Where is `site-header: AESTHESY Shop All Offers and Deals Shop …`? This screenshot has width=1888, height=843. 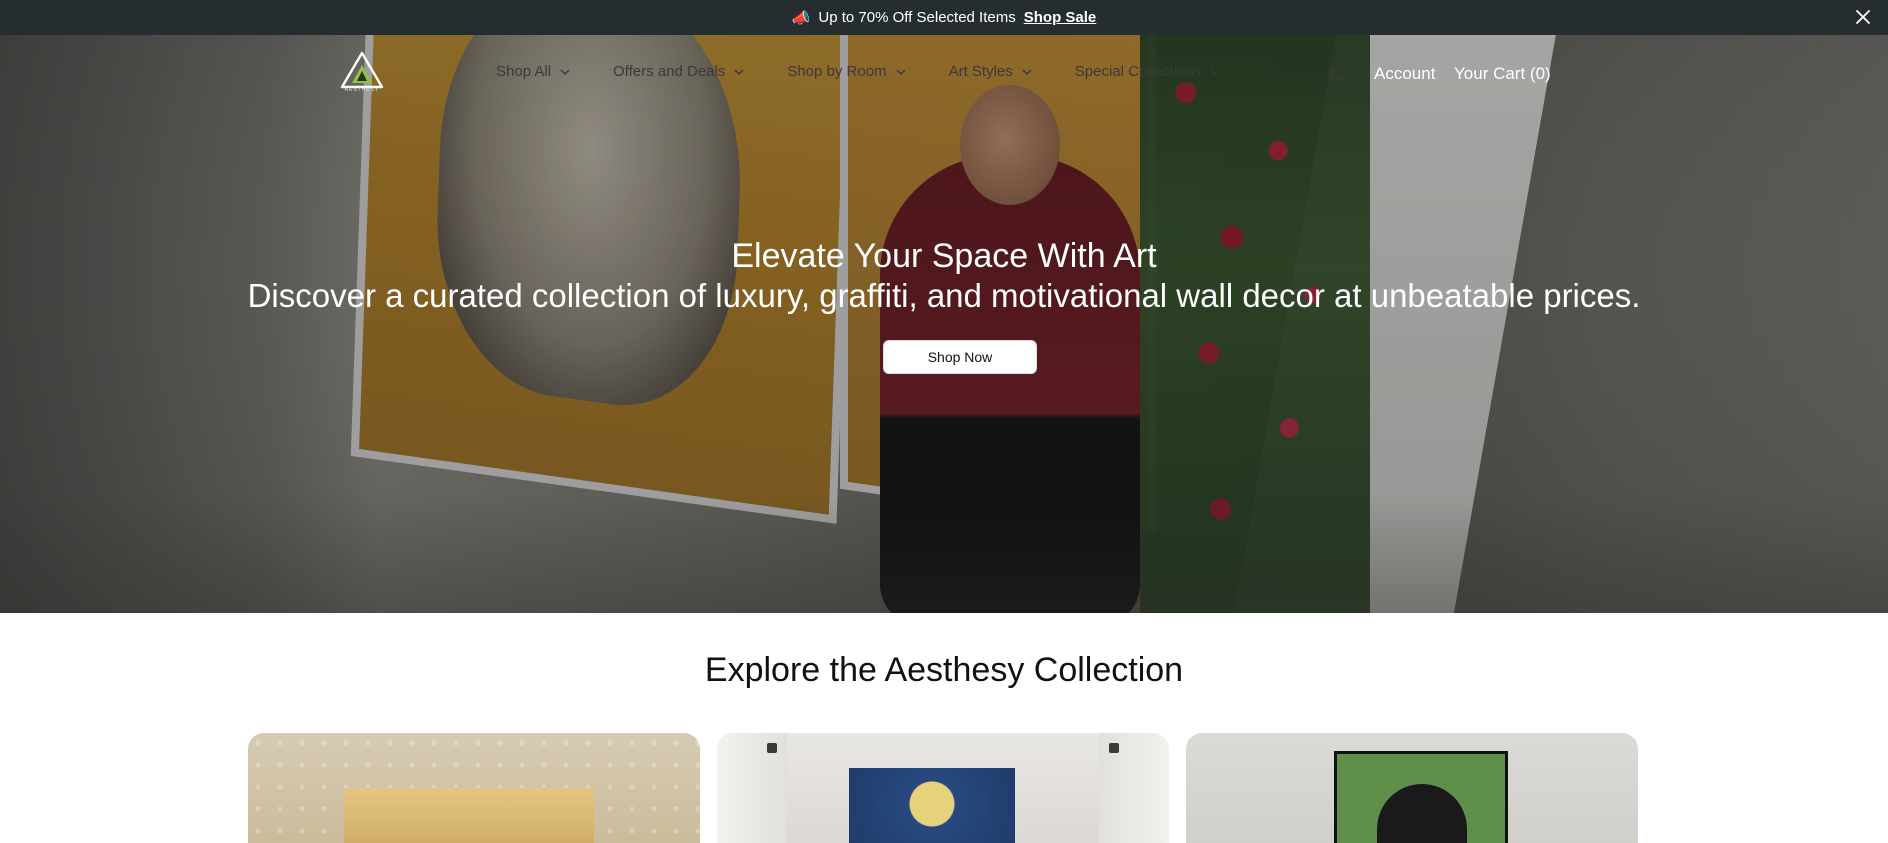 site-header: AESTHESY Shop All Offers and Deals Shop … is located at coordinates (944, 75).